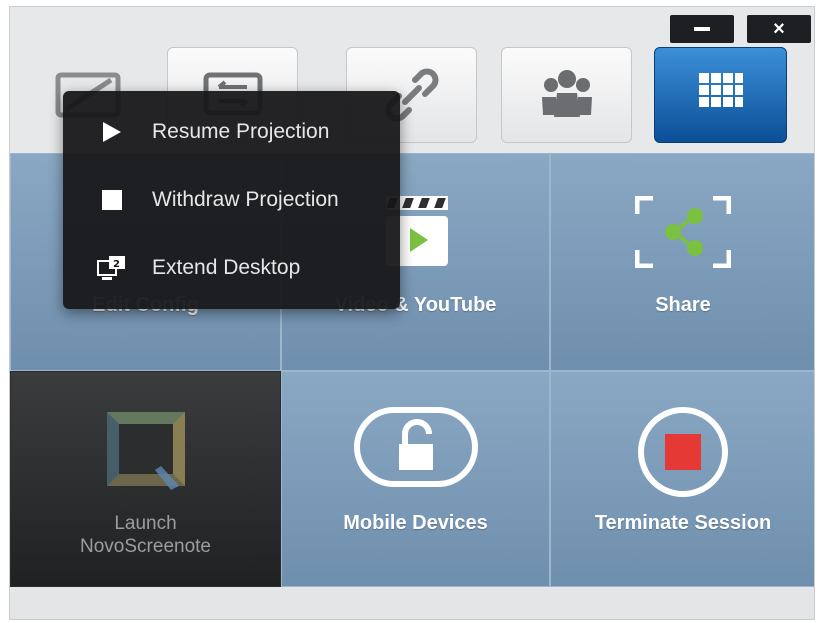  What do you see at coordinates (145, 523) in the screenshot?
I see `tile-launch-label-line1: Launch` at bounding box center [145, 523].